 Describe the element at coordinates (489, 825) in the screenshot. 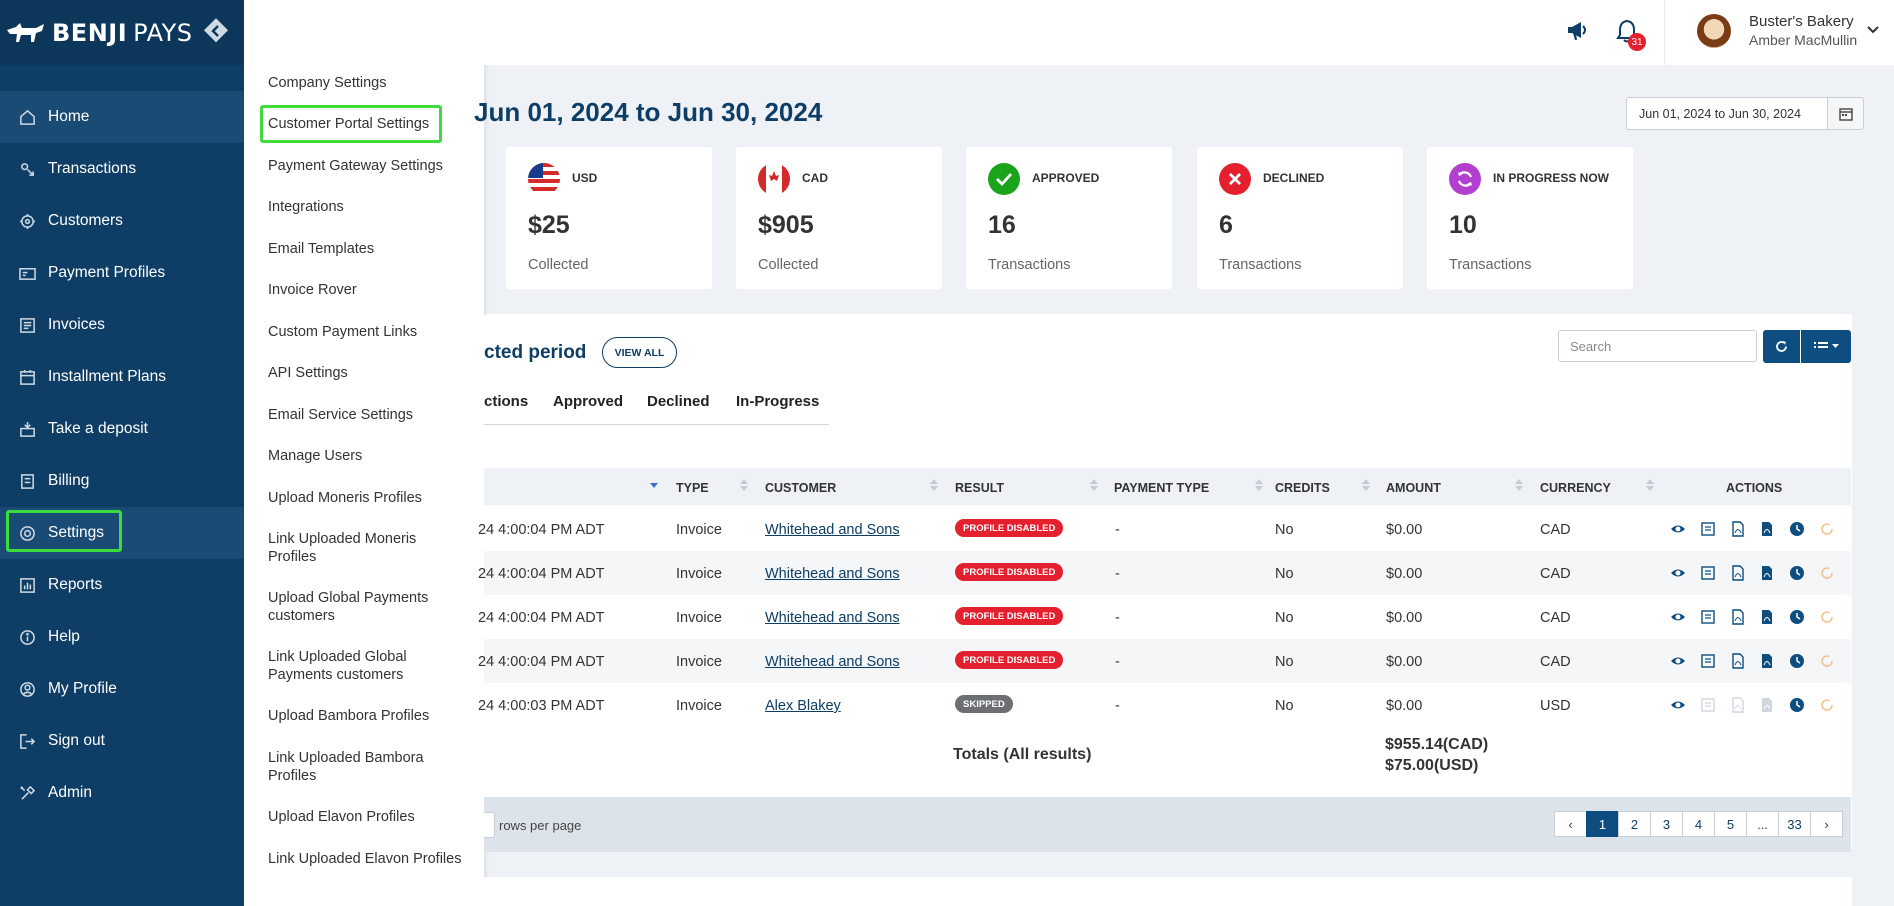

I see `rows-per-page-select` at that location.